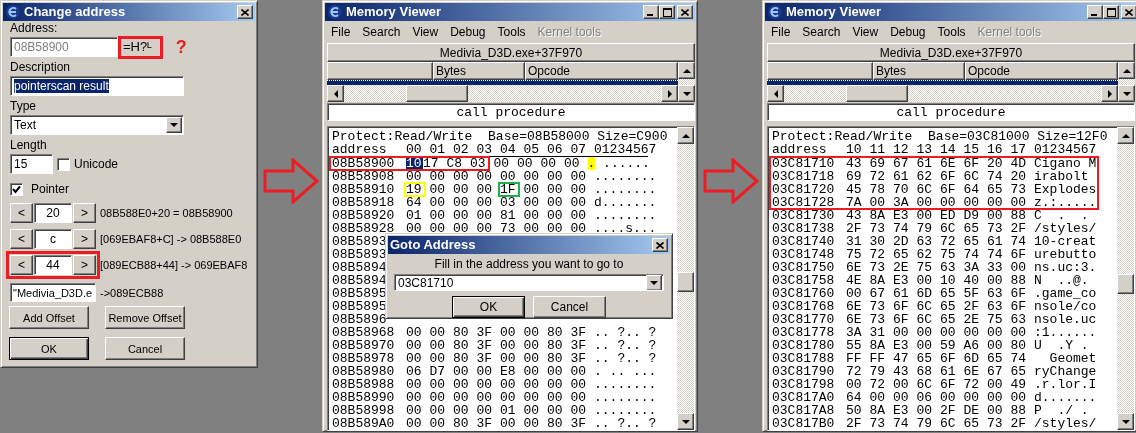  What do you see at coordinates (53, 292) in the screenshot?
I see `base-address-field: "Medivia_D3D.e` at bounding box center [53, 292].